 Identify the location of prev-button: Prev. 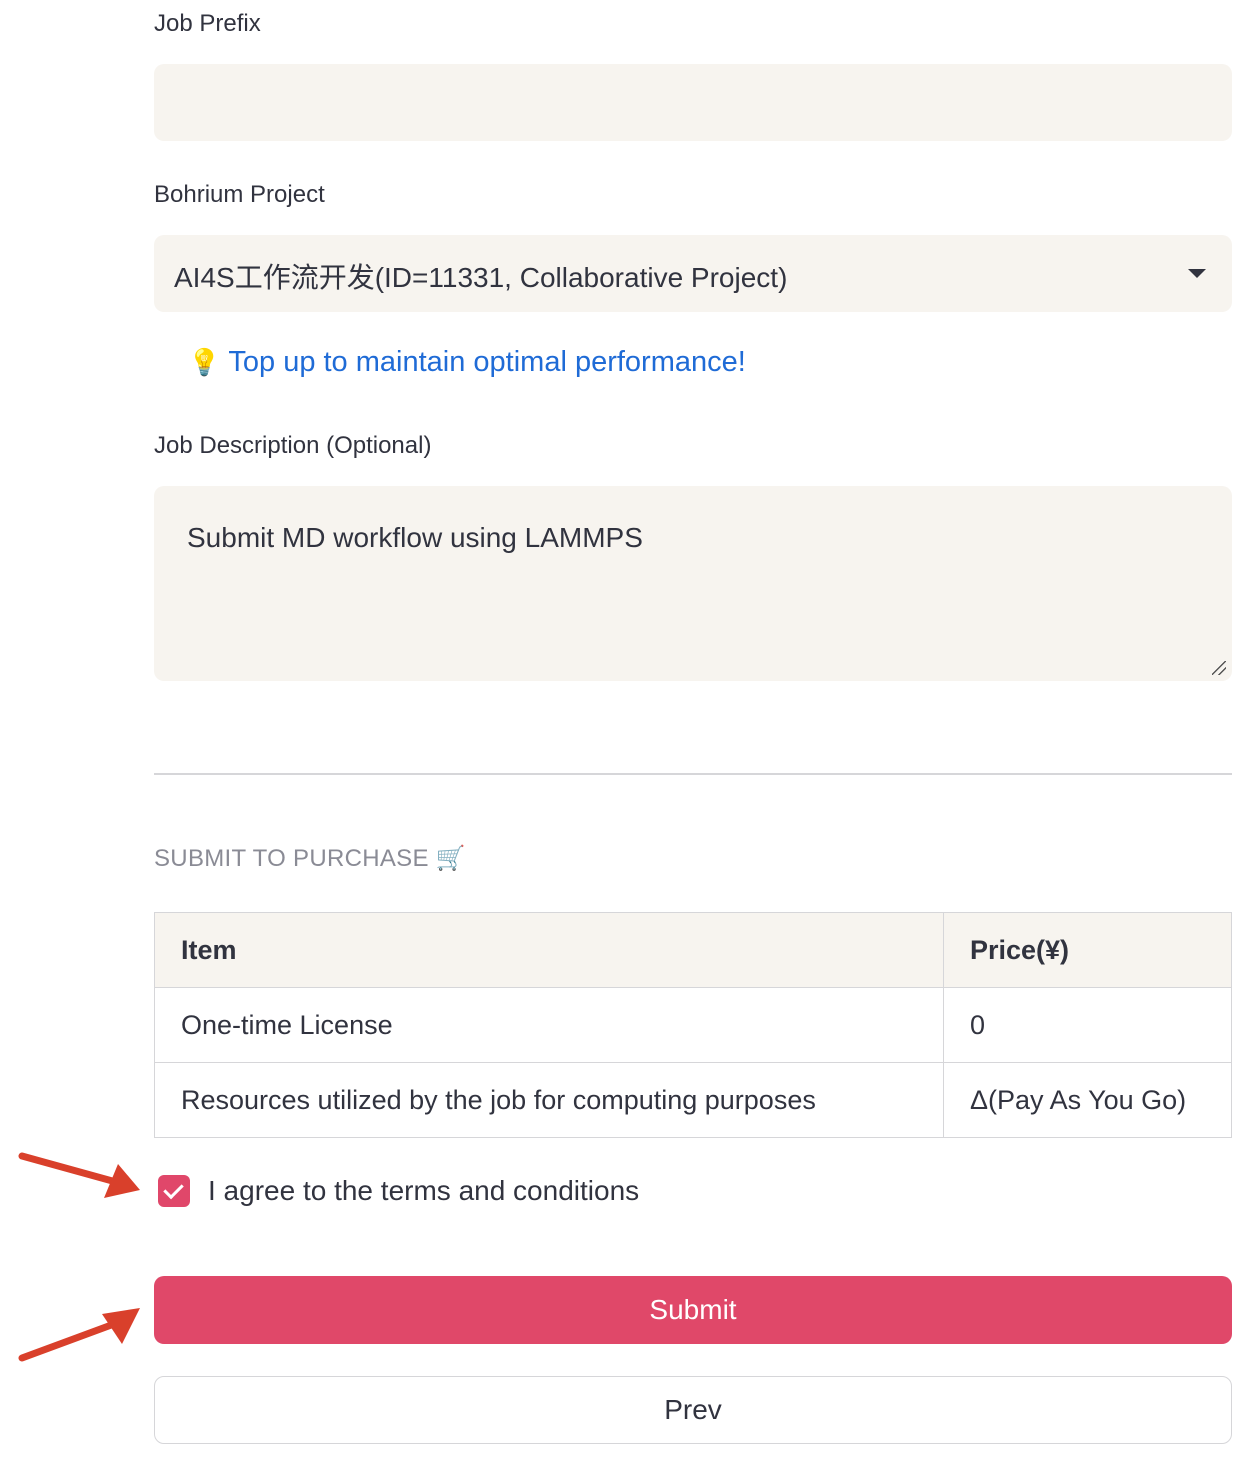
(693, 1410).